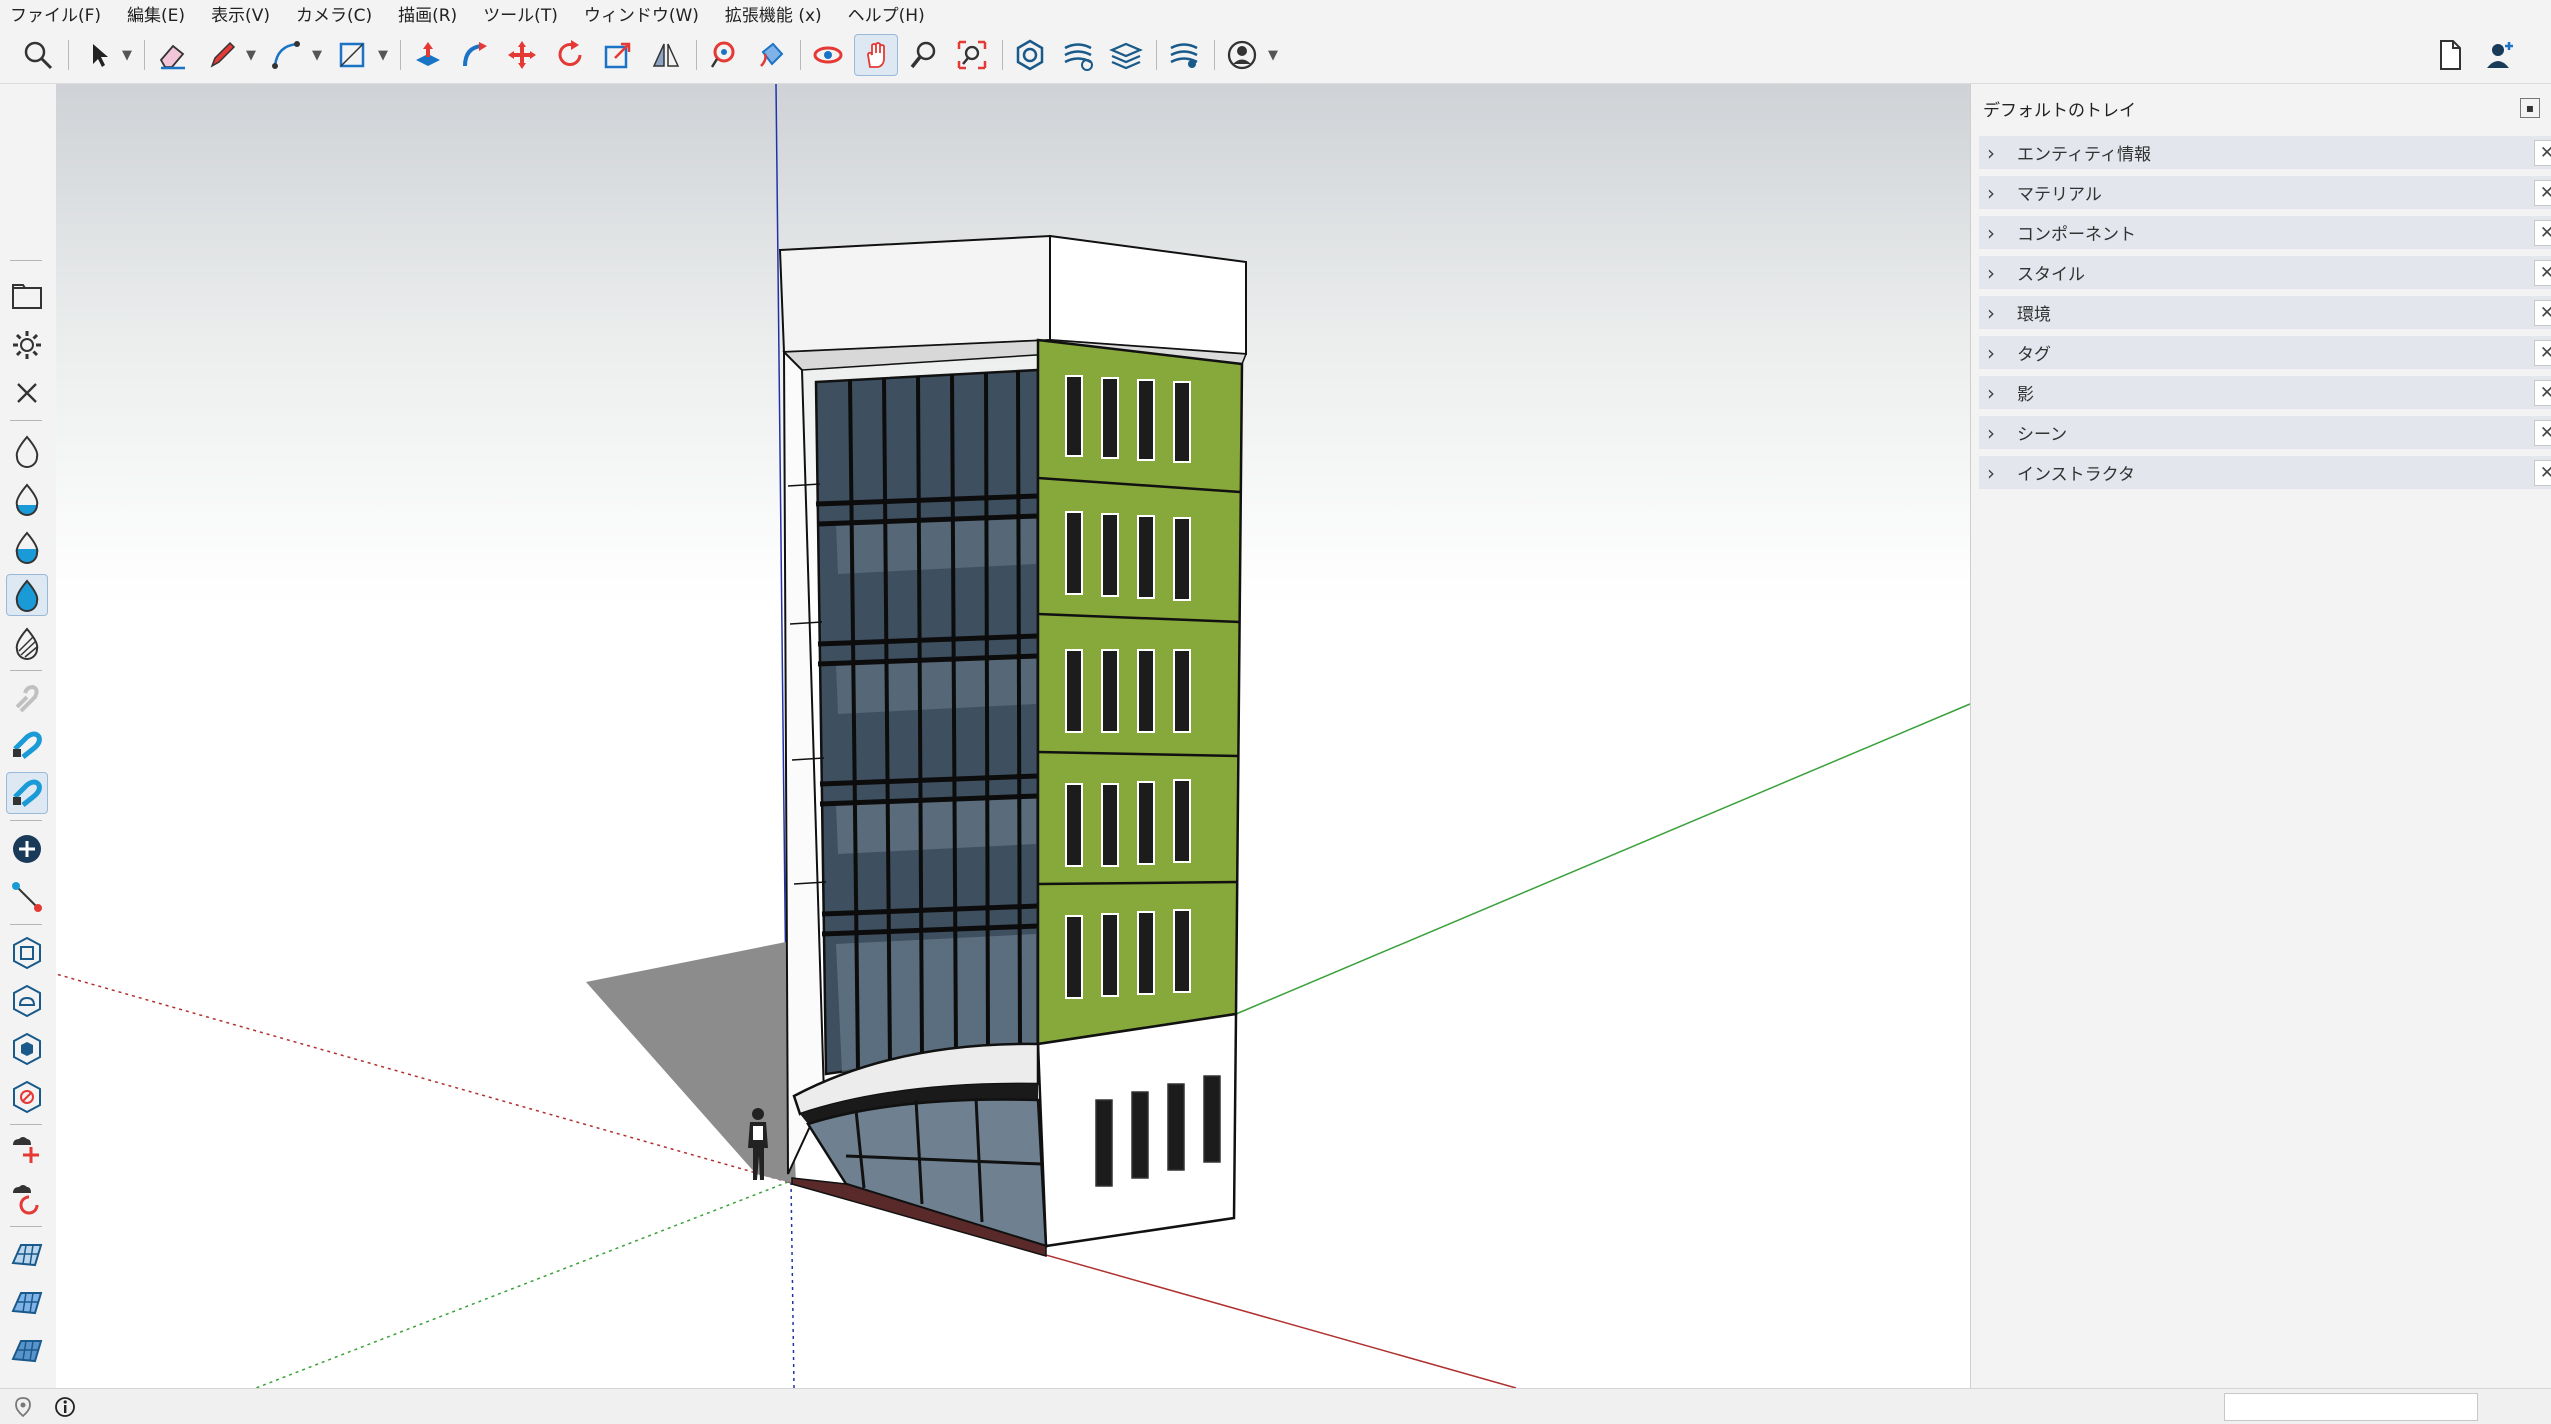 The height and width of the screenshot is (1424, 2551). I want to click on menu-draw: 描画(R), so click(427, 13).